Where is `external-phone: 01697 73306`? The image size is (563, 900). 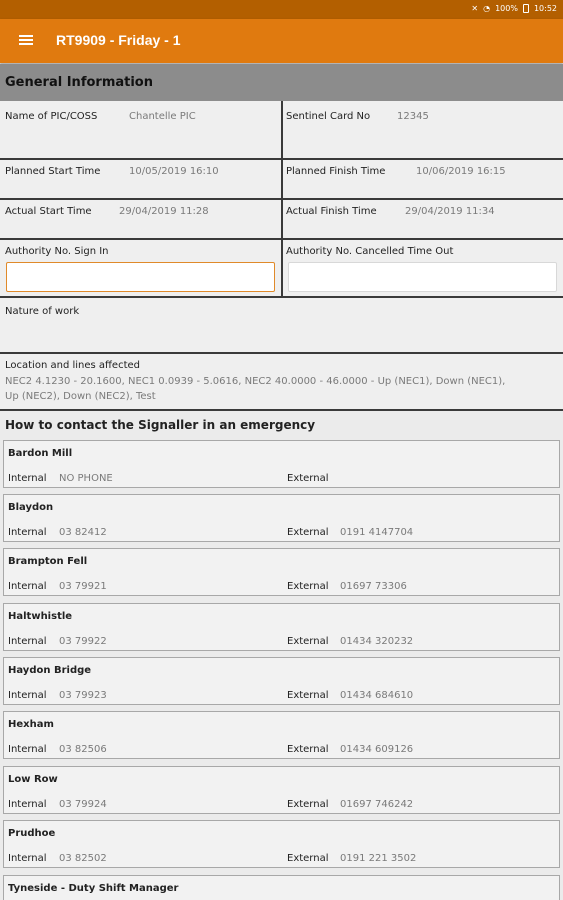 external-phone: 01697 73306 is located at coordinates (373, 586).